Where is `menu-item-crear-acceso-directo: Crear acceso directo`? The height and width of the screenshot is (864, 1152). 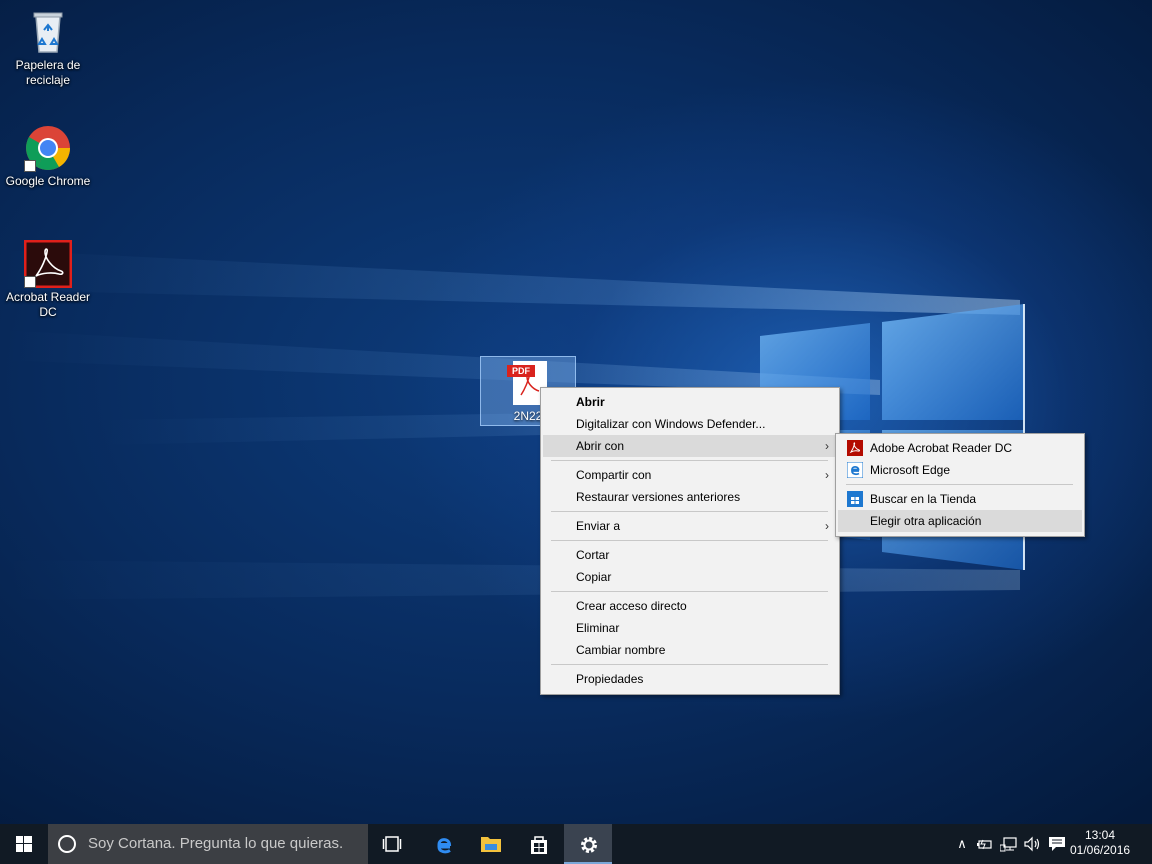 menu-item-crear-acceso-directo: Crear acceso directo is located at coordinates (690, 606).